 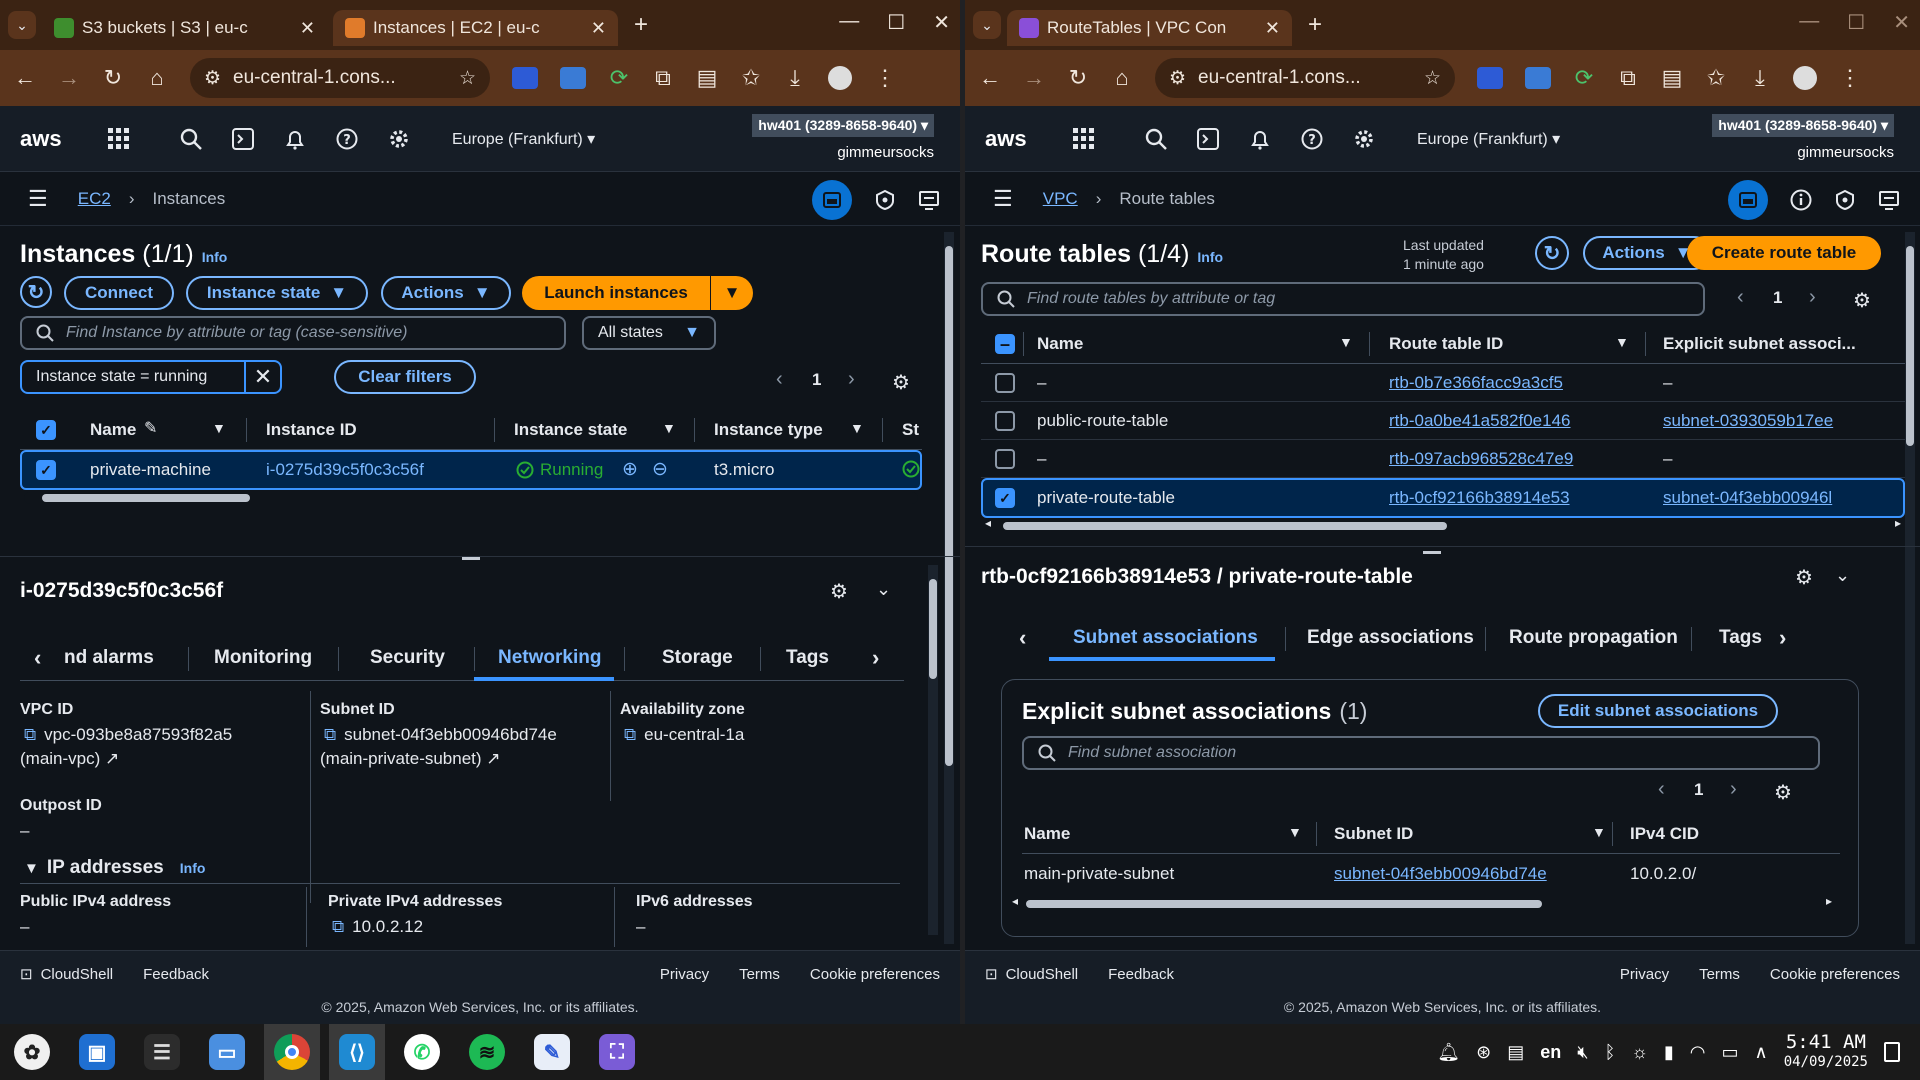 What do you see at coordinates (1060, 344) in the screenshot?
I see `col-name: Name` at bounding box center [1060, 344].